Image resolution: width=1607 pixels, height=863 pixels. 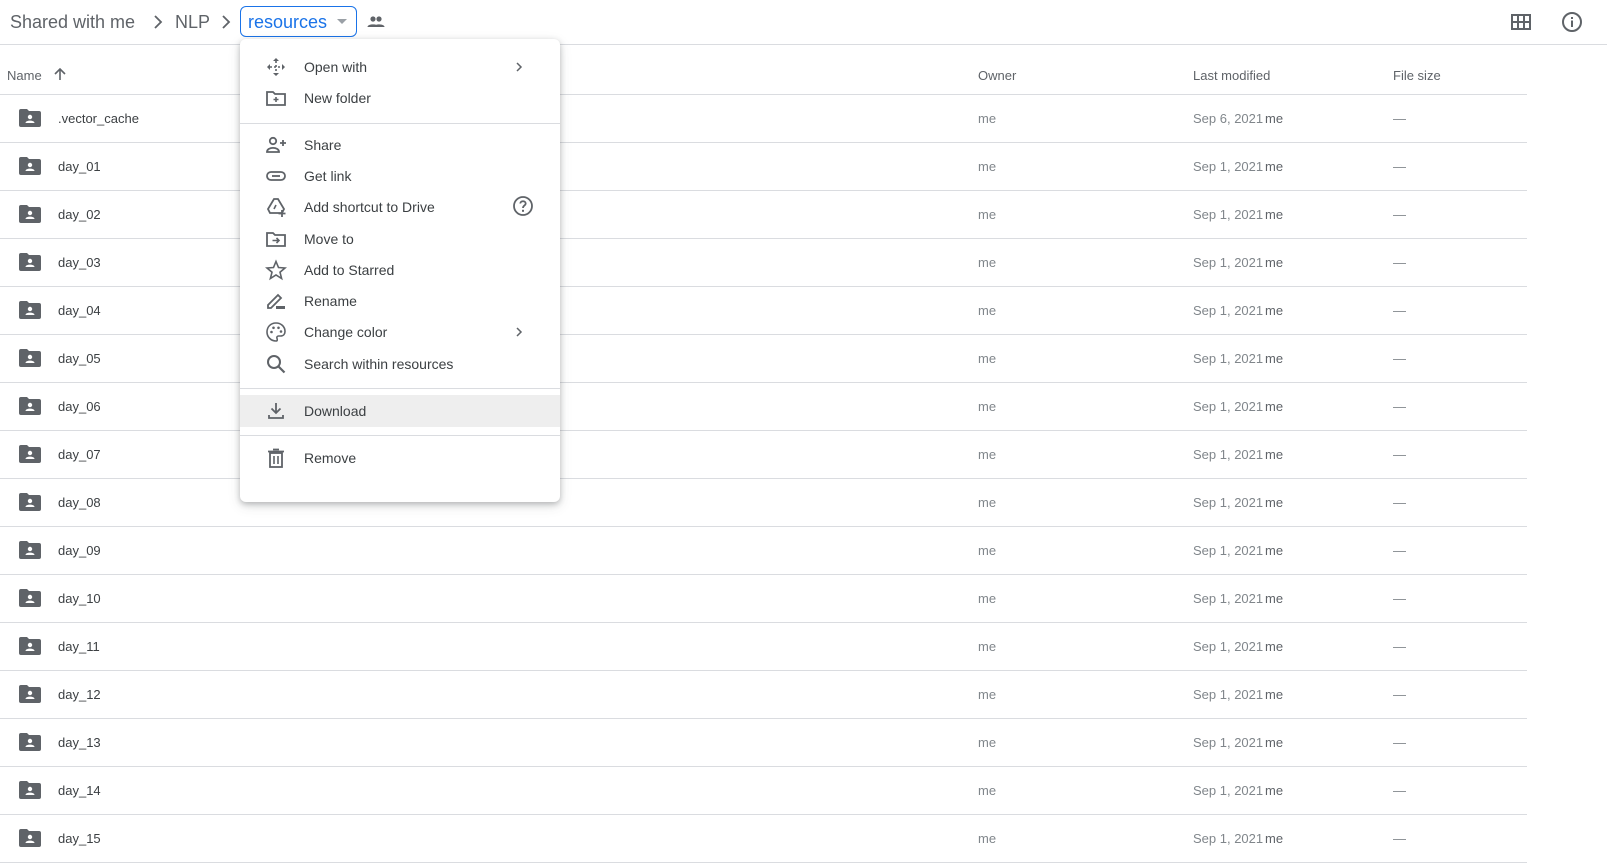 What do you see at coordinates (79, 838) in the screenshot?
I see `file-name: day_15` at bounding box center [79, 838].